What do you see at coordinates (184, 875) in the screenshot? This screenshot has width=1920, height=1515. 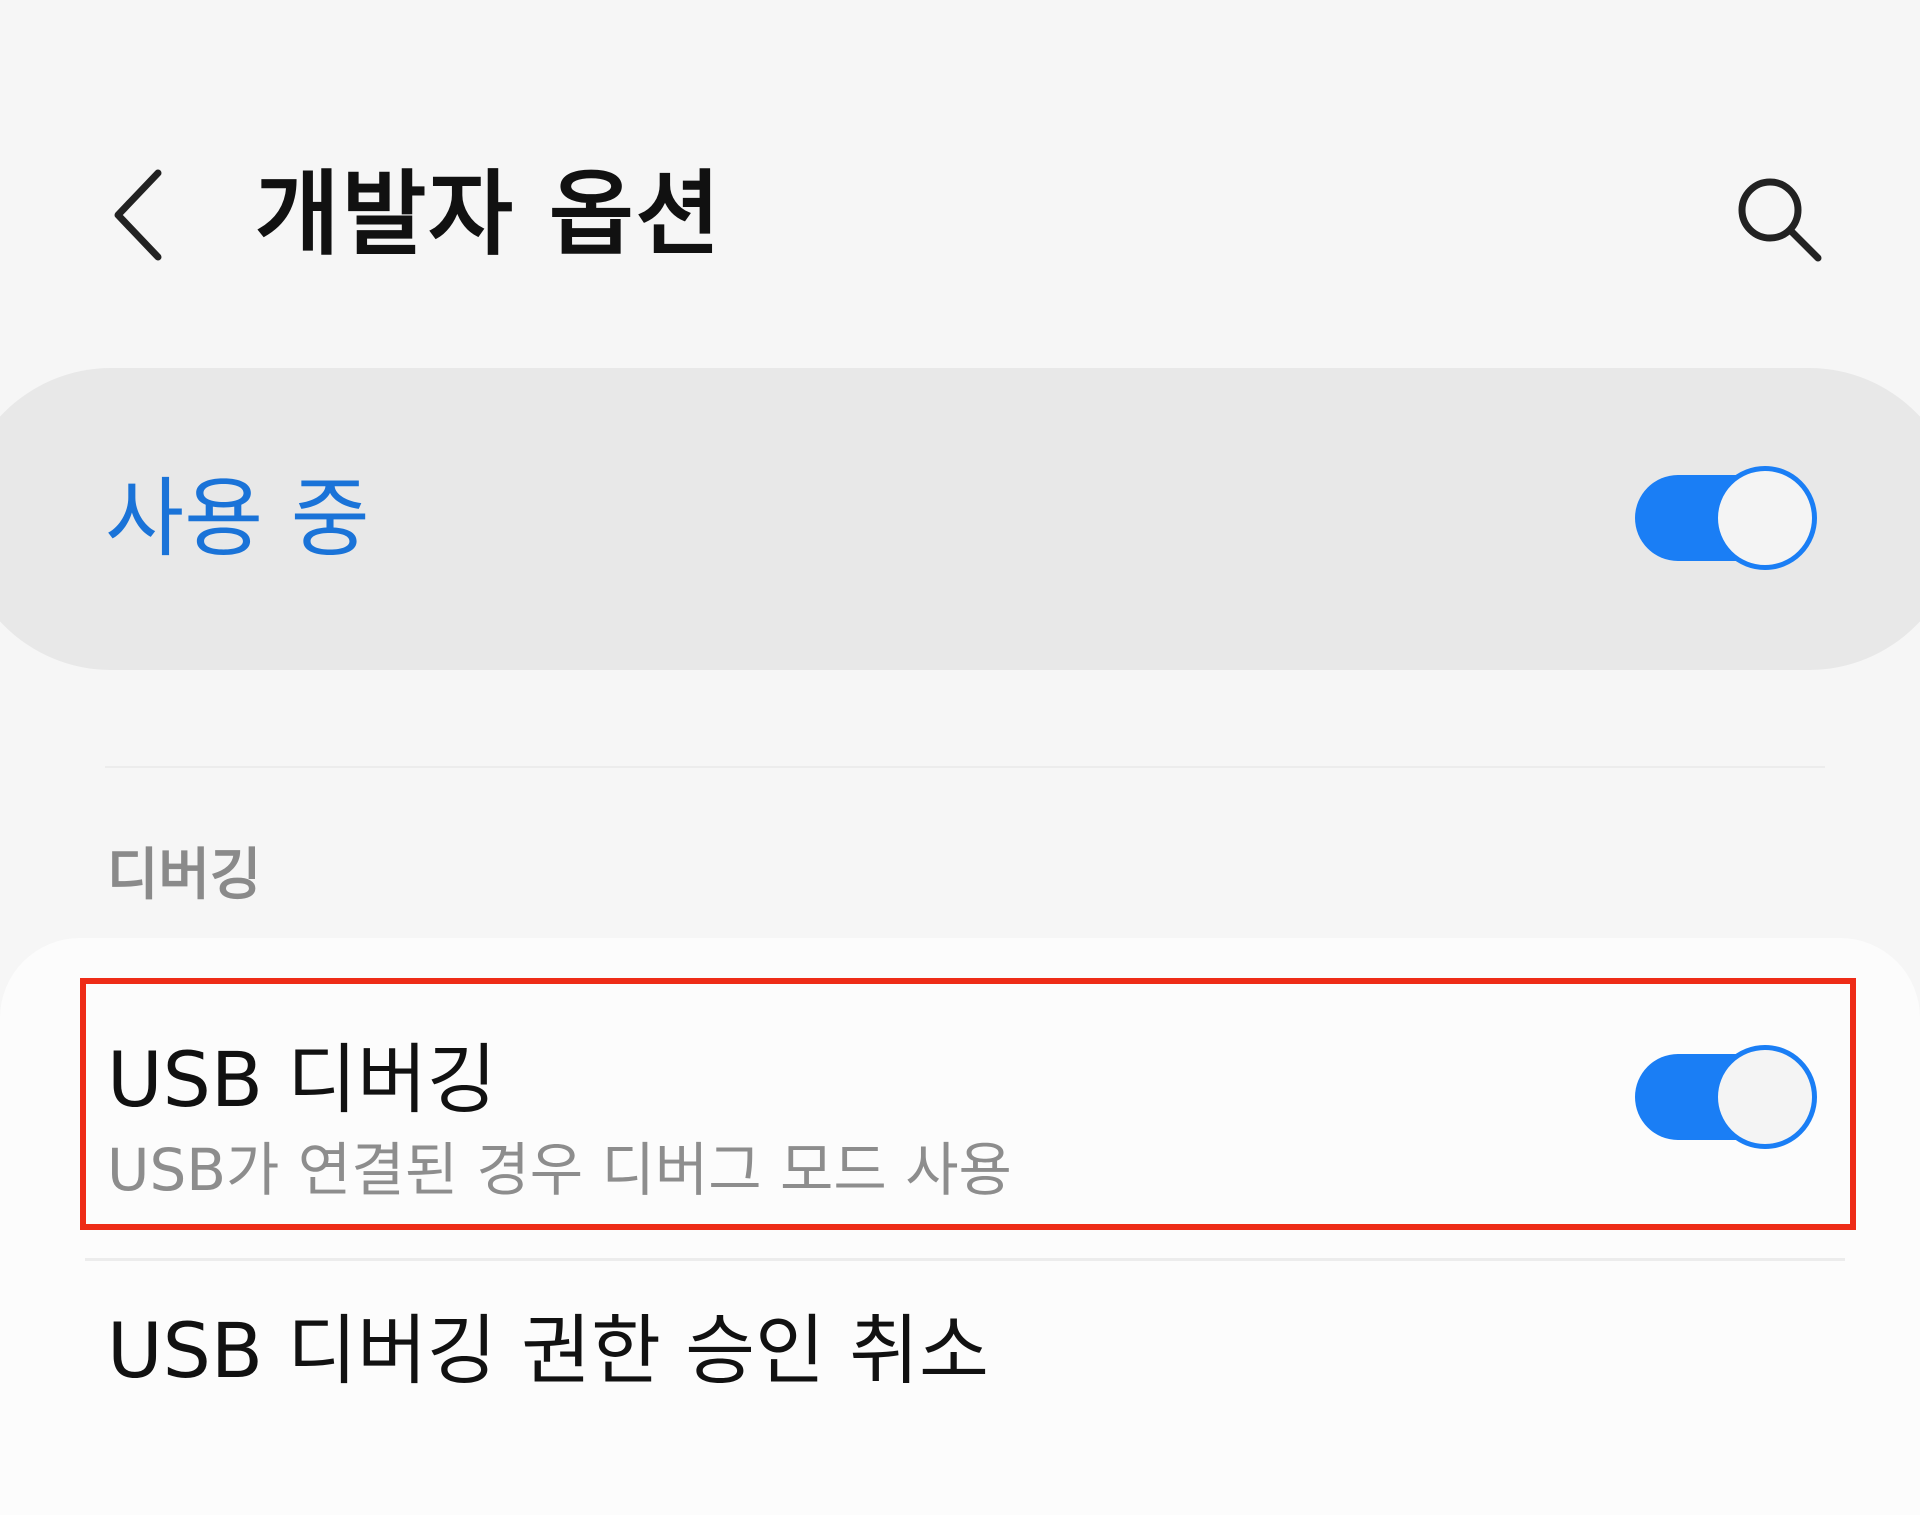 I see `section-header-debugging: 디버깅` at bounding box center [184, 875].